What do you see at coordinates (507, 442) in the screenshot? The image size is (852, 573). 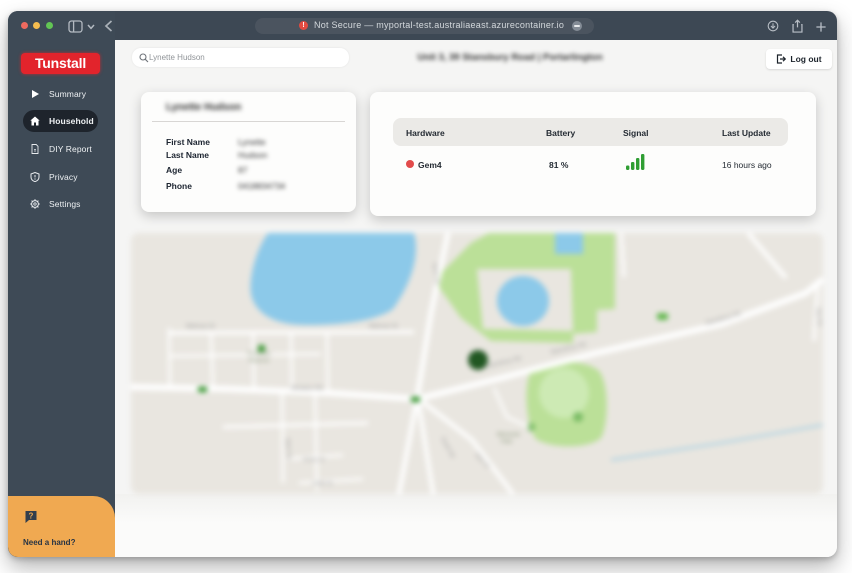 I see `svg-text: Park` at bounding box center [507, 442].